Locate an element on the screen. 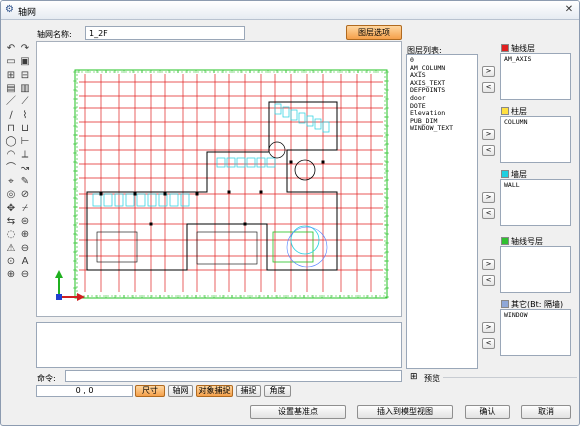 The width and height of the screenshot is (580, 426). perp-icon: ⟂ is located at coordinates (25, 155).